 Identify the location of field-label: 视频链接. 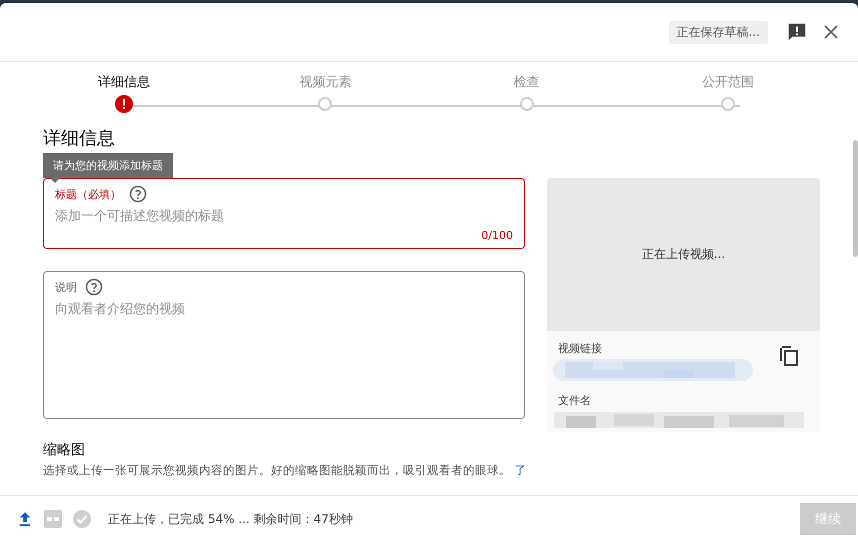
(580, 348).